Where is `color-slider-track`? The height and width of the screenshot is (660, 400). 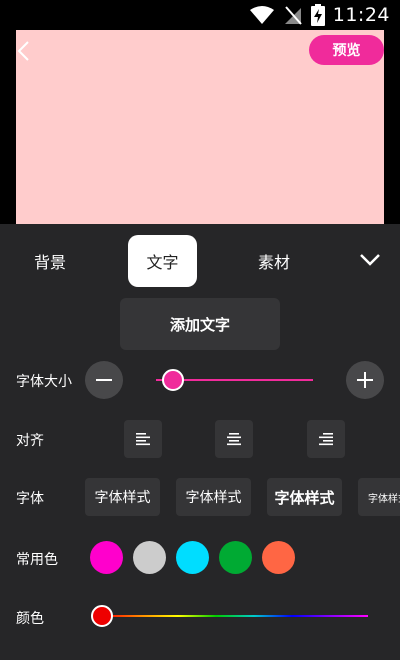
color-slider-track is located at coordinates (235, 616).